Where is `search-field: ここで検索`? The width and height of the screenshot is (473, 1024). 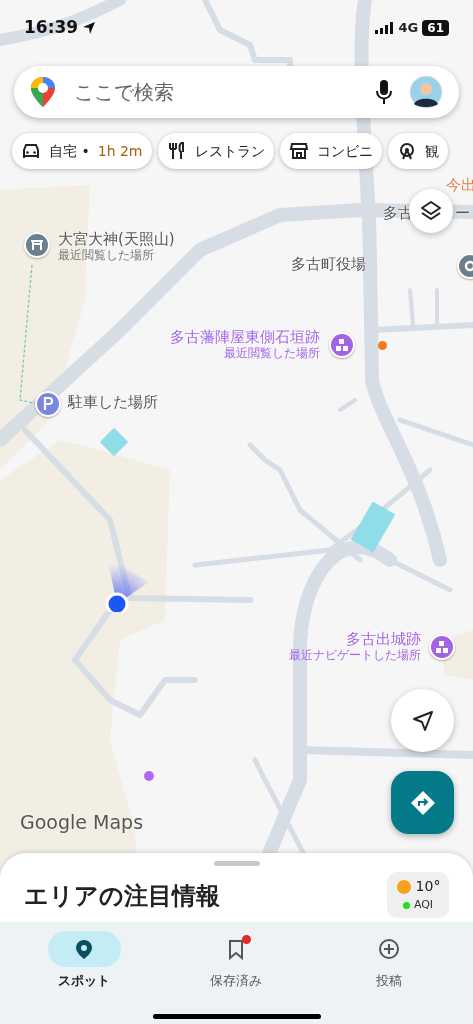 search-field: ここで検索 is located at coordinates (212, 92).